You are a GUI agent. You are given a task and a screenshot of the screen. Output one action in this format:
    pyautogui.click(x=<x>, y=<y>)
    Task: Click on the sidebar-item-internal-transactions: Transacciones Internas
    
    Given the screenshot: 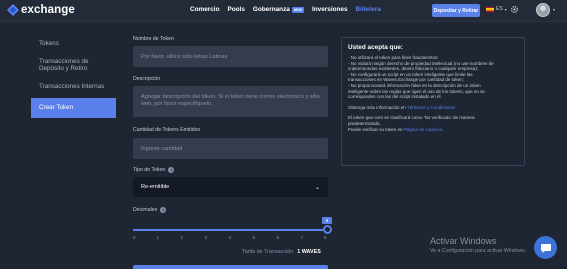 What is the action you would take?
    pyautogui.click(x=73, y=87)
    